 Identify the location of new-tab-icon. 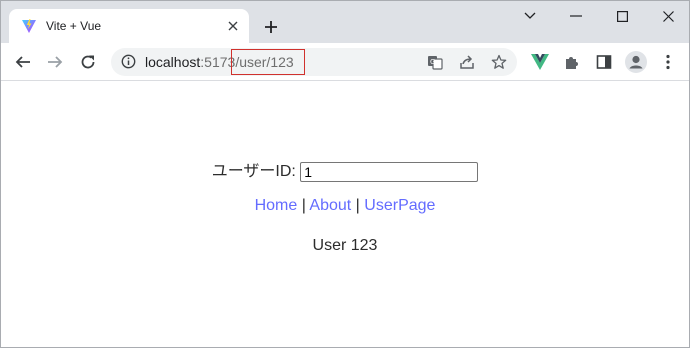
(271, 27).